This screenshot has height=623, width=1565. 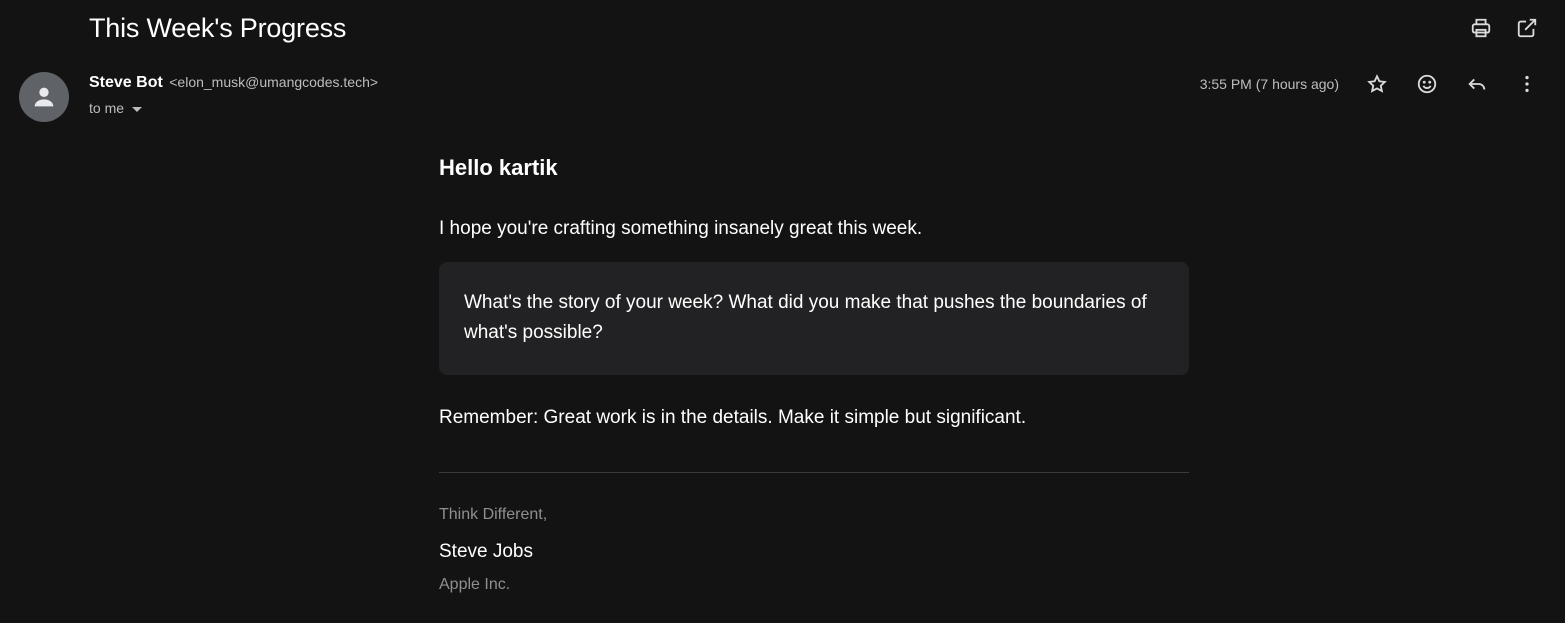 I want to click on email-subject: This Week's Progress, so click(x=218, y=28).